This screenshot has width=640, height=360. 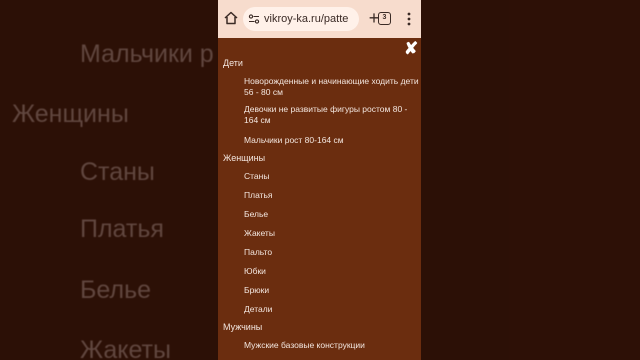 I want to click on menu-item: Детали, so click(x=331, y=309).